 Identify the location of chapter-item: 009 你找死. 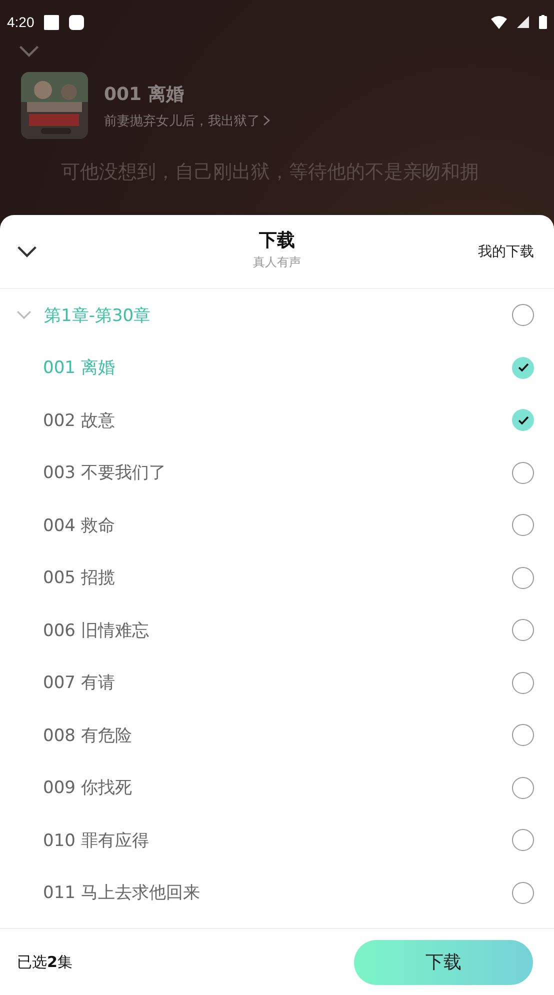
(271, 788).